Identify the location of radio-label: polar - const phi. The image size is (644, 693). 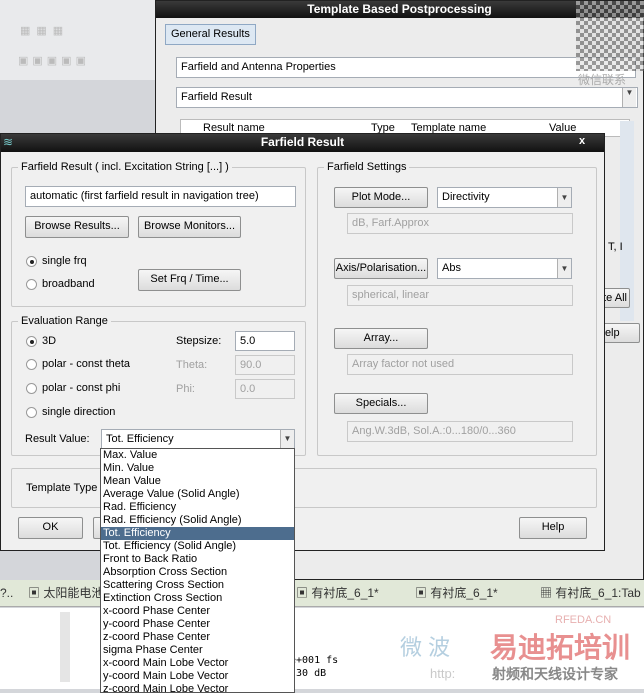
(81, 388).